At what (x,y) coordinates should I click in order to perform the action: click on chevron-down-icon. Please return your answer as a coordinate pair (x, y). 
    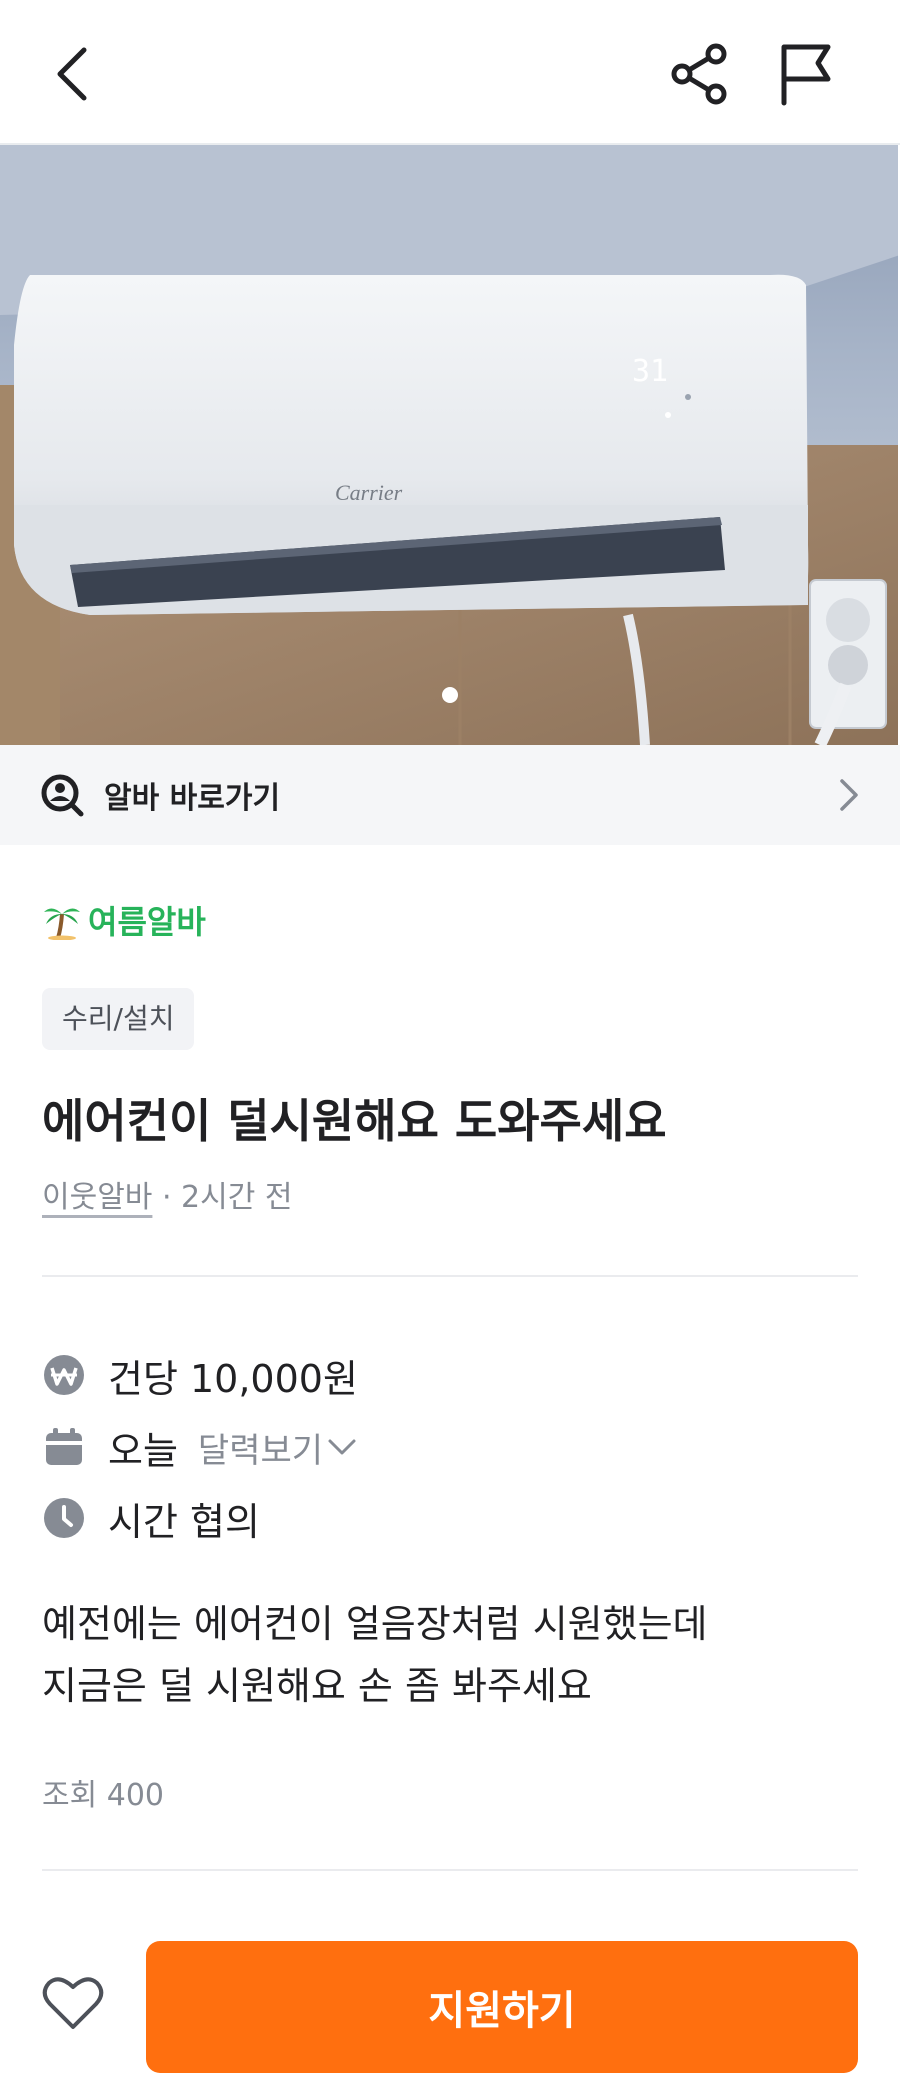
    Looking at the image, I should click on (342, 1447).